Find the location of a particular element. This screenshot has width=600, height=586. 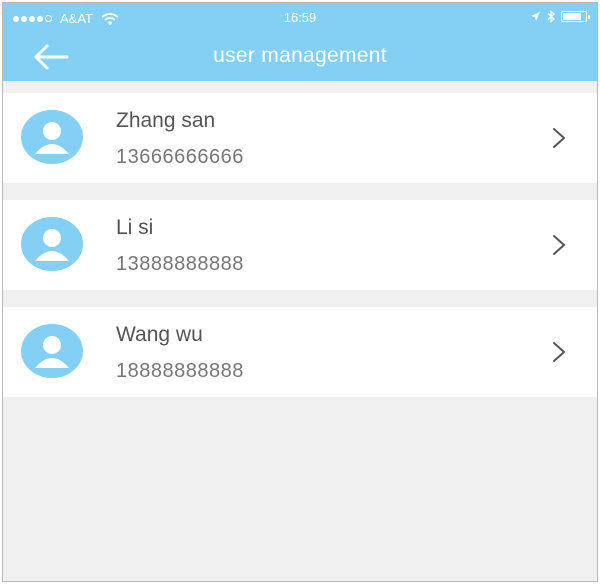

user-name: Zhang san is located at coordinates (166, 120).